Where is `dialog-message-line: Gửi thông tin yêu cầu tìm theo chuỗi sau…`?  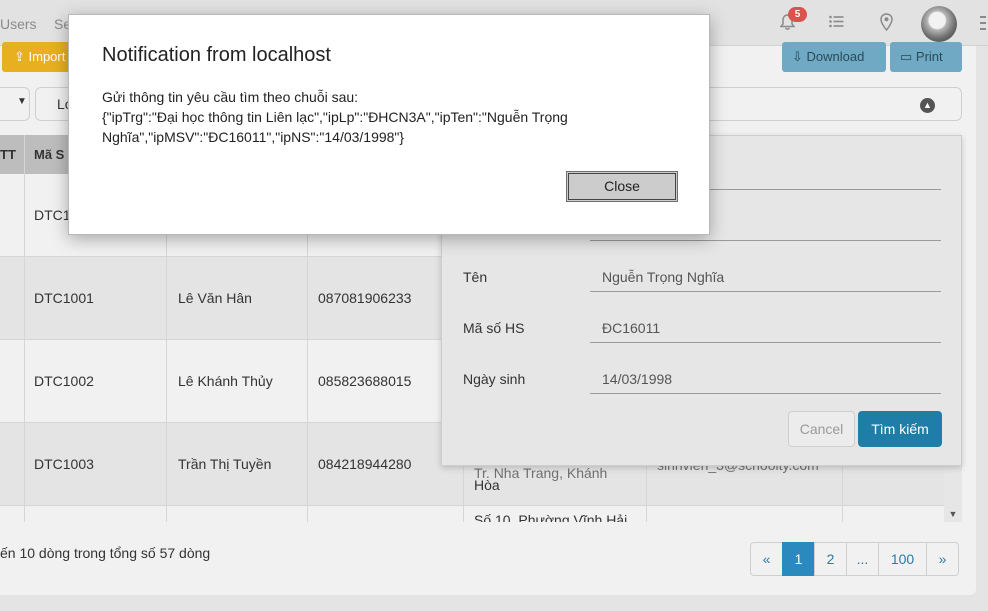 dialog-message-line: Gửi thông tin yêu cầu tìm theo chuỗi sau… is located at coordinates (230, 97).